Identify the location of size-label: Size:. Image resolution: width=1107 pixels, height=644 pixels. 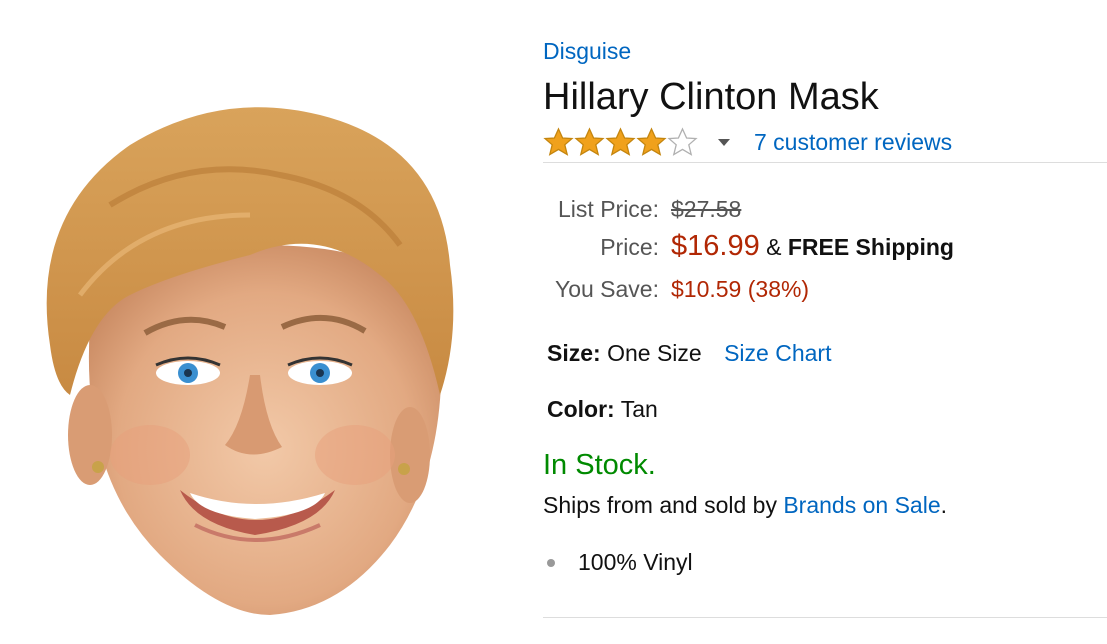
(574, 353).